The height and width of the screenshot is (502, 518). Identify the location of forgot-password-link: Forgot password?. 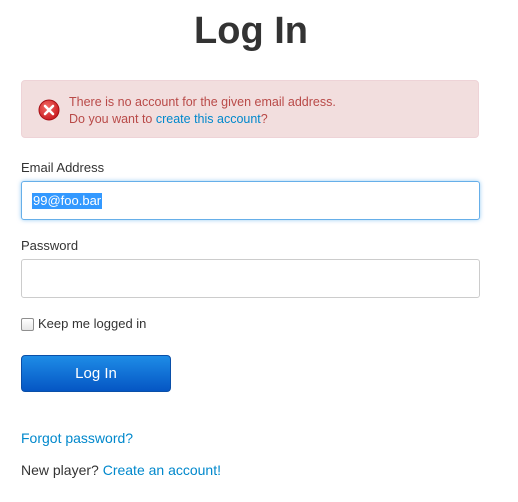
(77, 438).